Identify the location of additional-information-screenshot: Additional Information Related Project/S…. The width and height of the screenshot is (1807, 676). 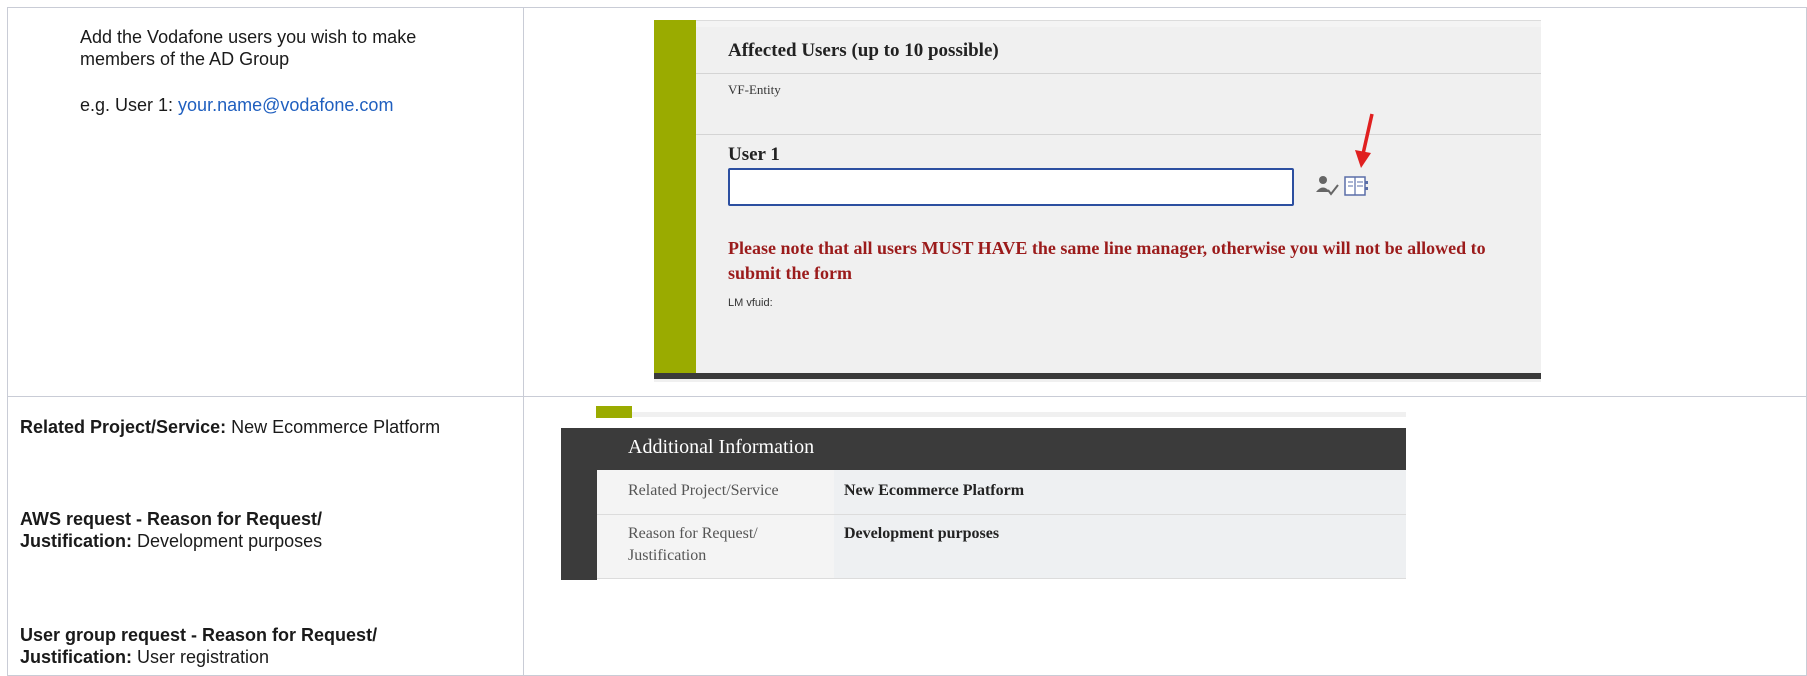
(983, 493).